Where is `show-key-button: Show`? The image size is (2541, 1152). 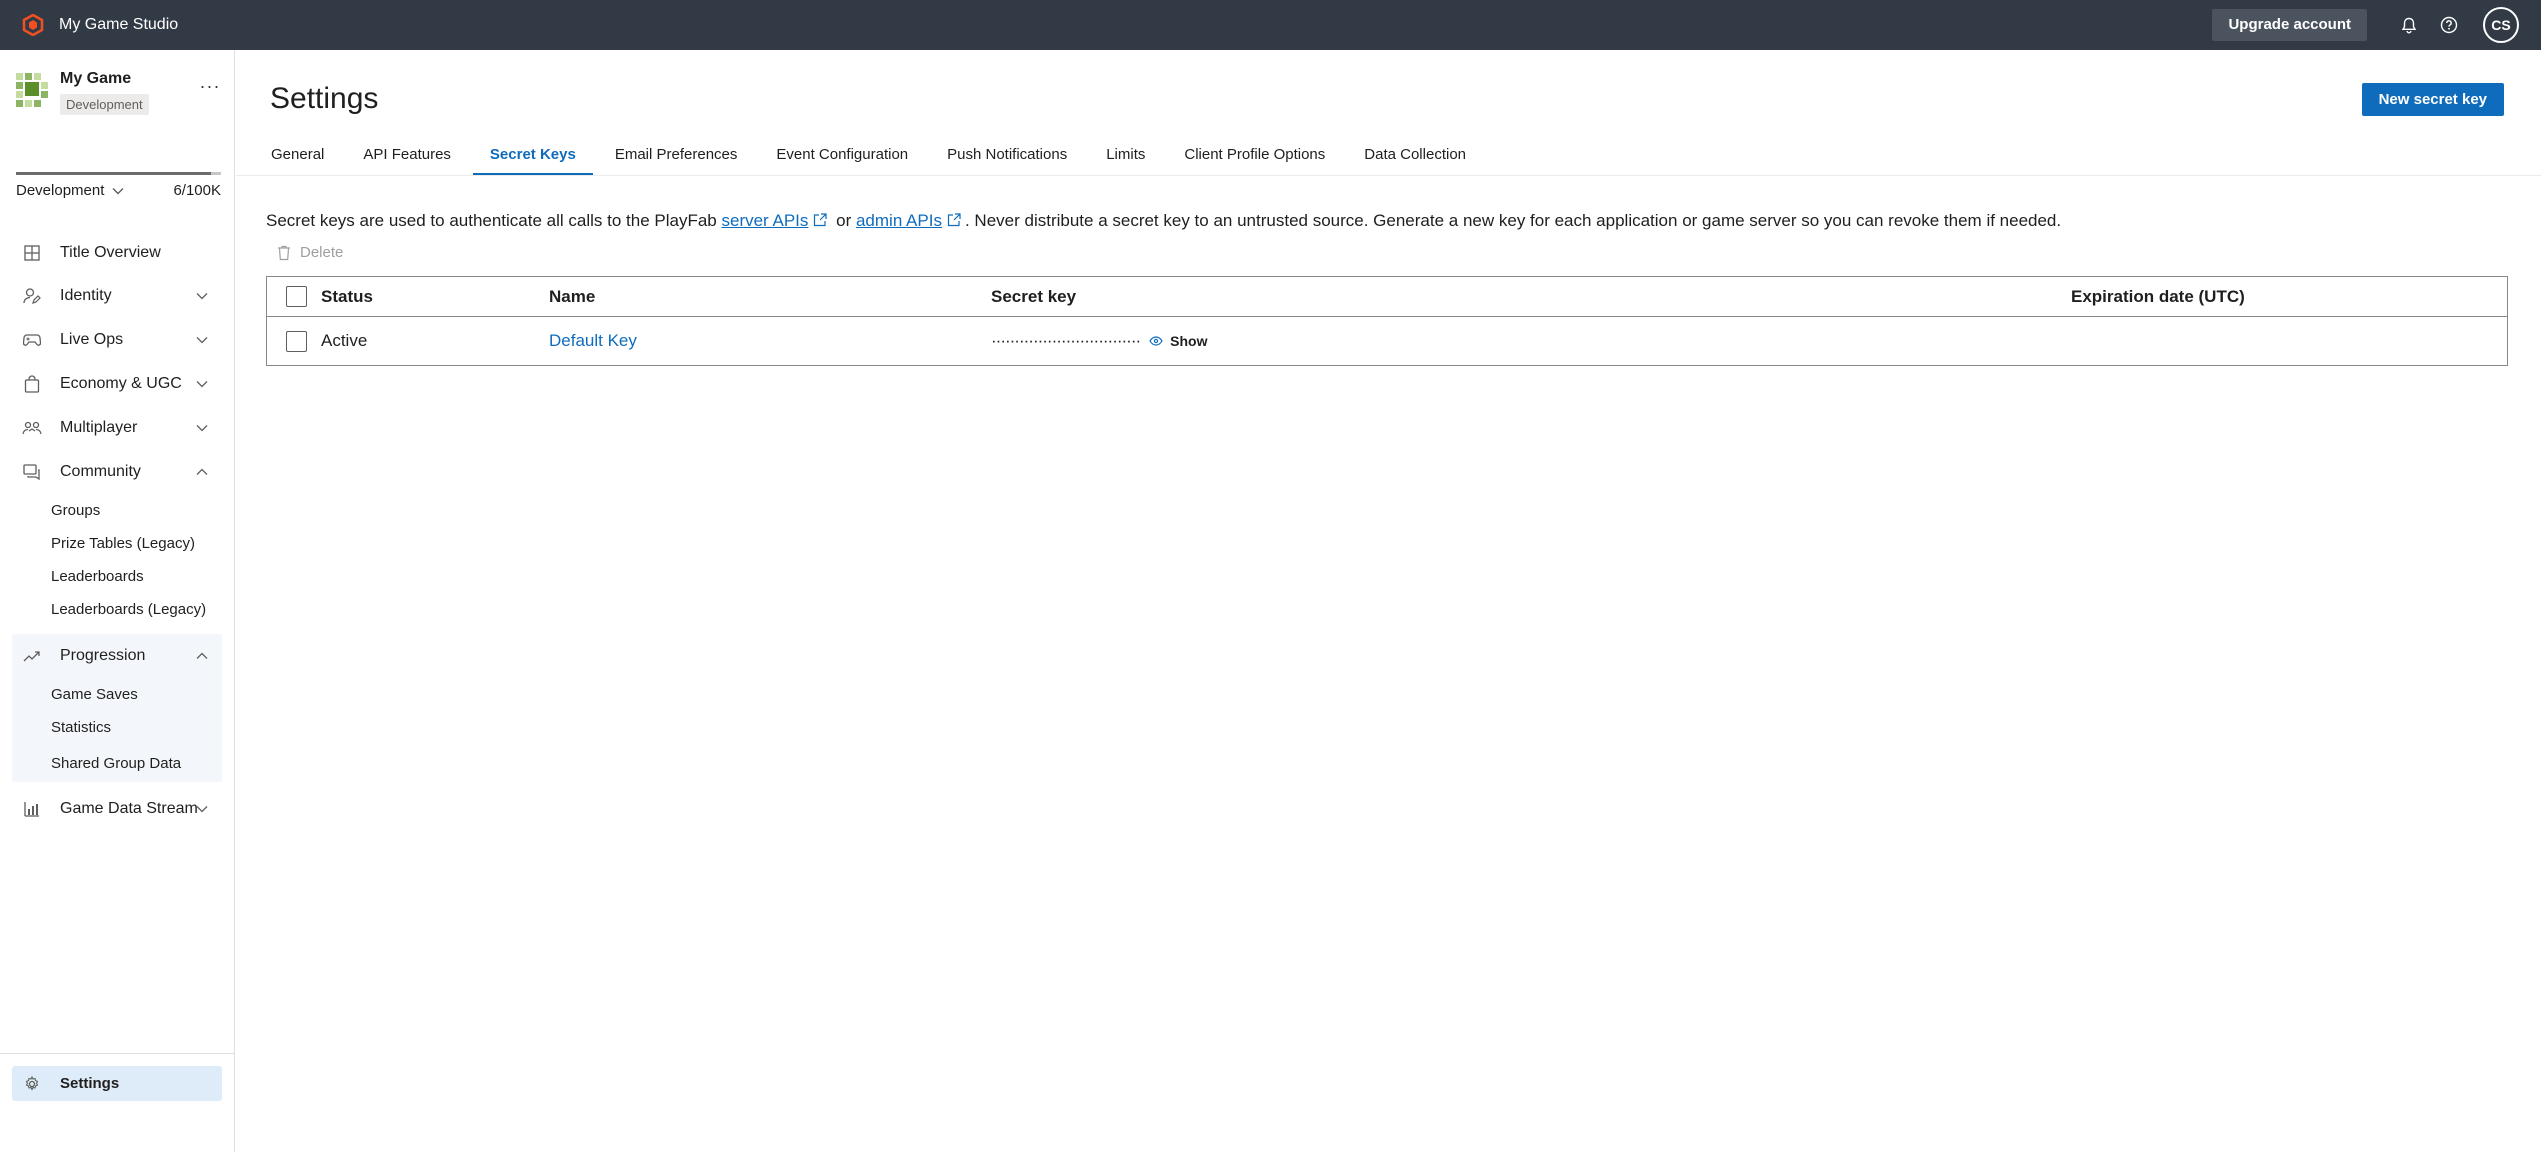 show-key-button: Show is located at coordinates (1178, 341).